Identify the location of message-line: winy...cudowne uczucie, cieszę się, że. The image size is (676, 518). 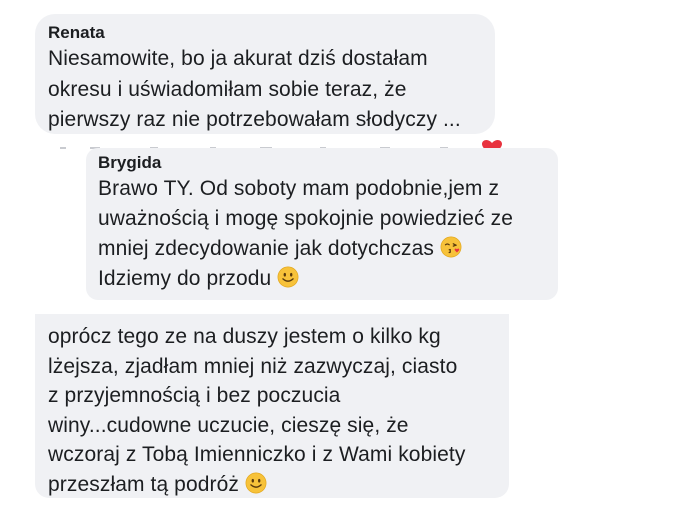
(228, 425).